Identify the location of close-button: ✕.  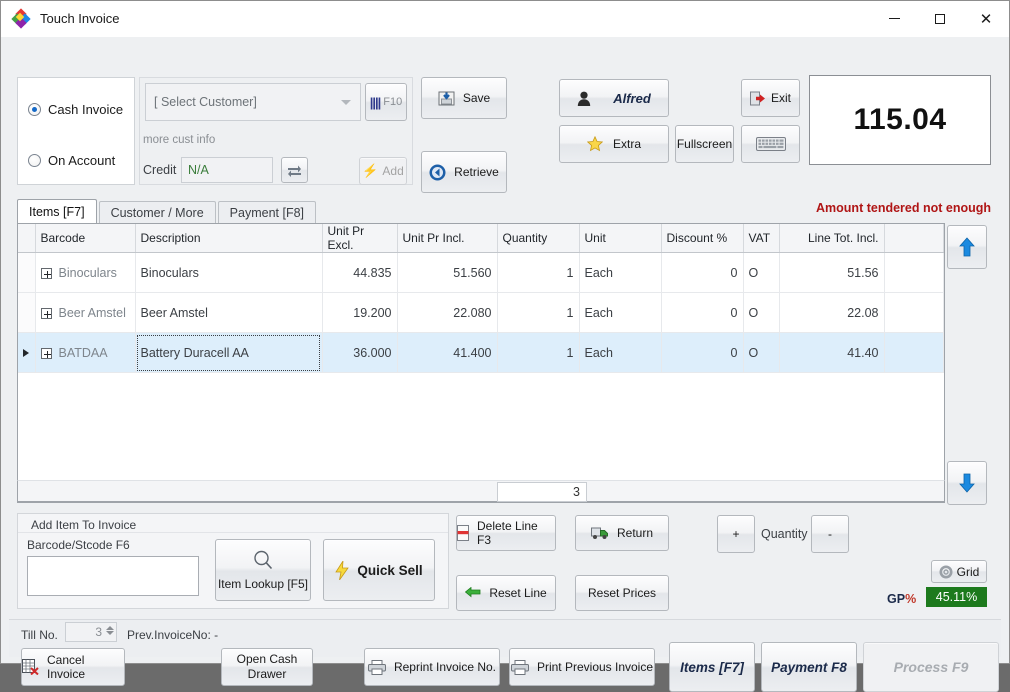
(986, 19).